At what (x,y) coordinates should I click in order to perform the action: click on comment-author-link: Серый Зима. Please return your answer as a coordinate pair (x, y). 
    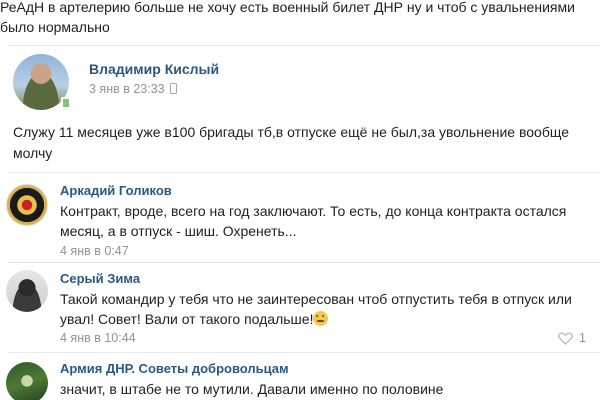
    Looking at the image, I should click on (100, 278).